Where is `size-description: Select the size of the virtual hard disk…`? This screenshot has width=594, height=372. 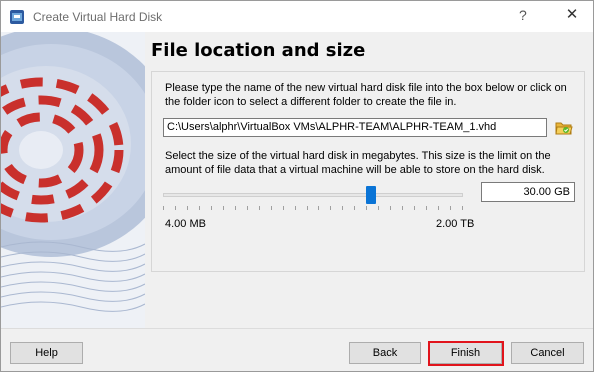 size-description: Select the size of the virtual hard disk… is located at coordinates (358, 163).